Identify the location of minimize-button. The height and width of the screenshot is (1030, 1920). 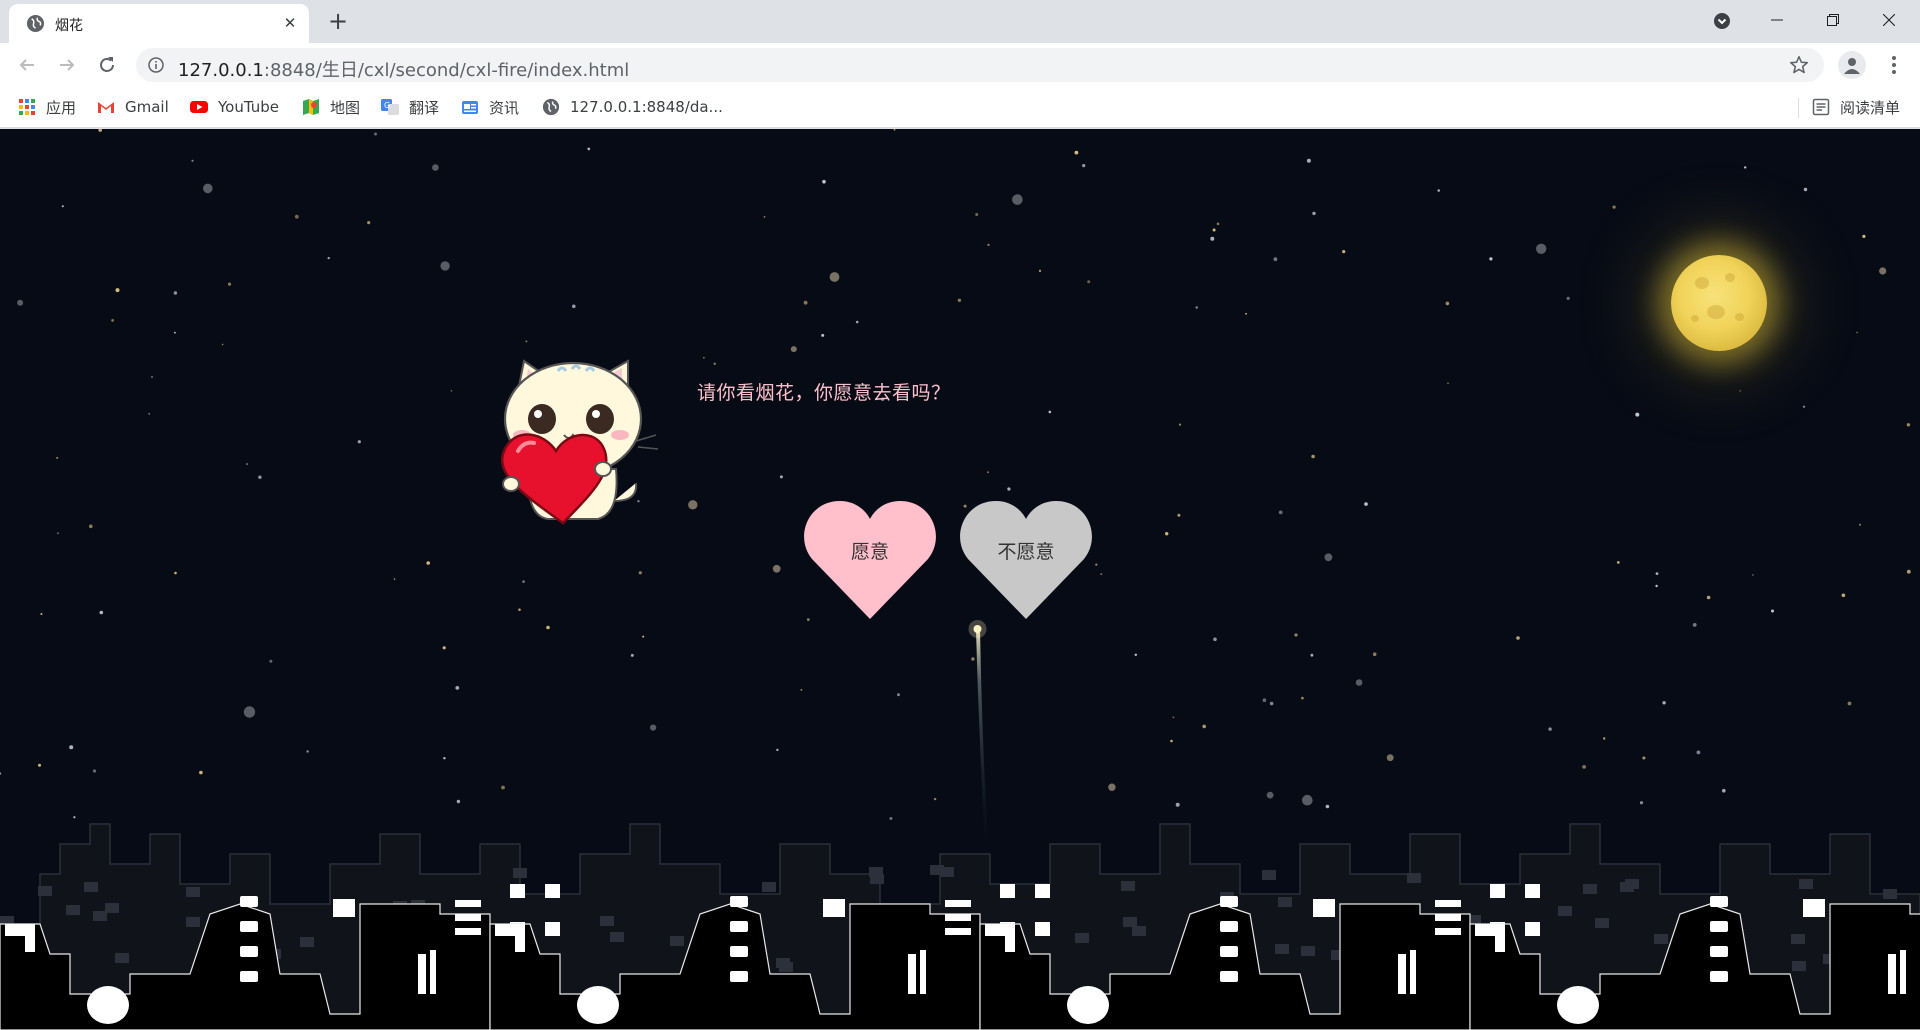
(1777, 20).